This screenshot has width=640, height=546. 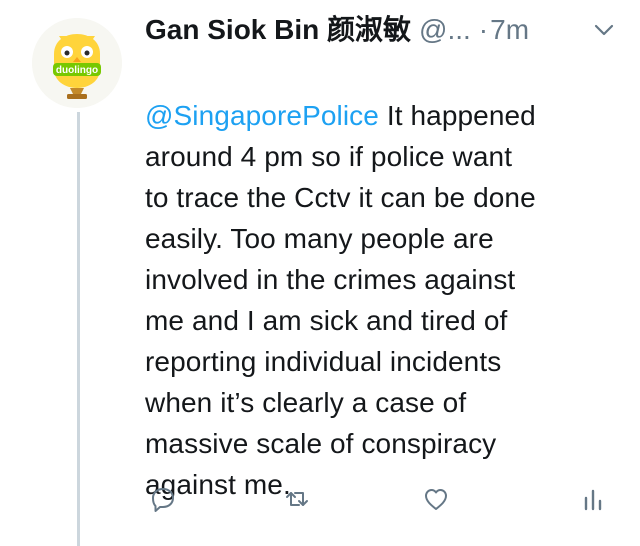 I want to click on reply-icon, so click(x=163, y=500).